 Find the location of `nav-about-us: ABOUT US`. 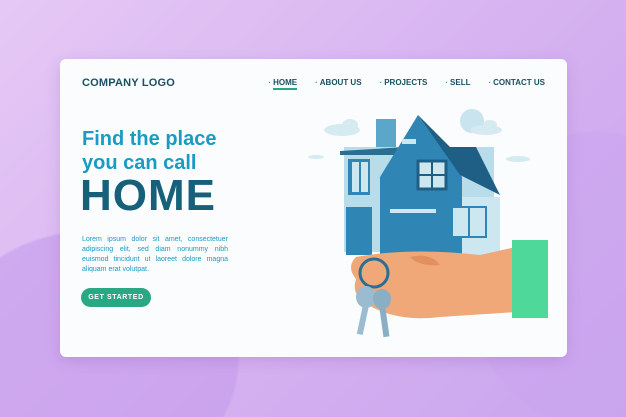

nav-about-us: ABOUT US is located at coordinates (338, 82).